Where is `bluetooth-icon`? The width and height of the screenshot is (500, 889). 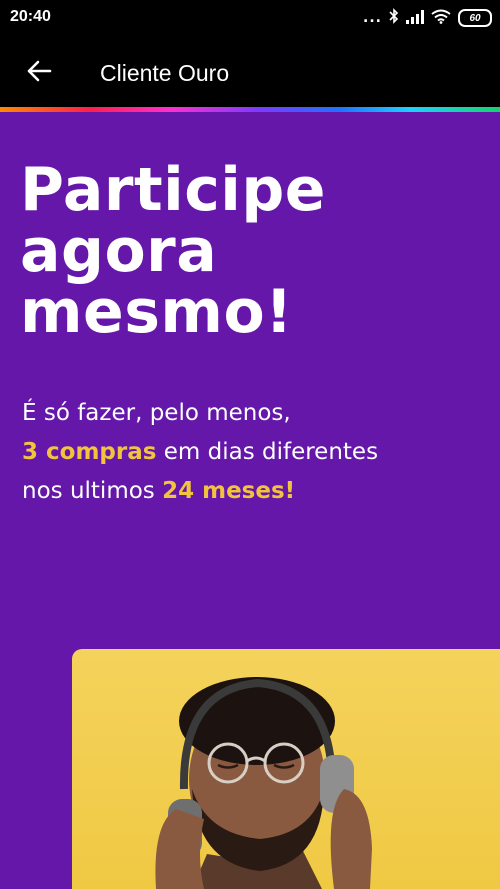 bluetooth-icon is located at coordinates (394, 18).